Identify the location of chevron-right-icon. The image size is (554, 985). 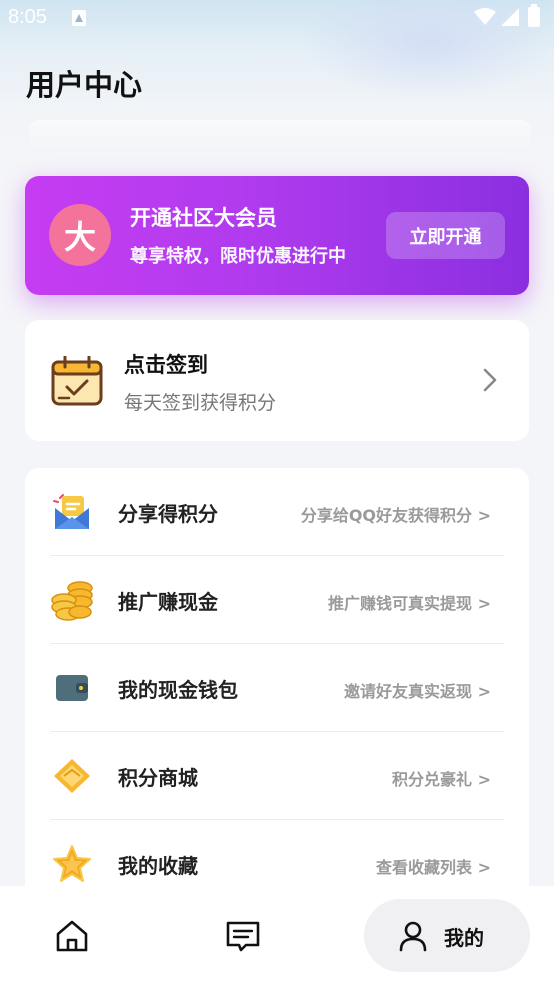
(490, 380).